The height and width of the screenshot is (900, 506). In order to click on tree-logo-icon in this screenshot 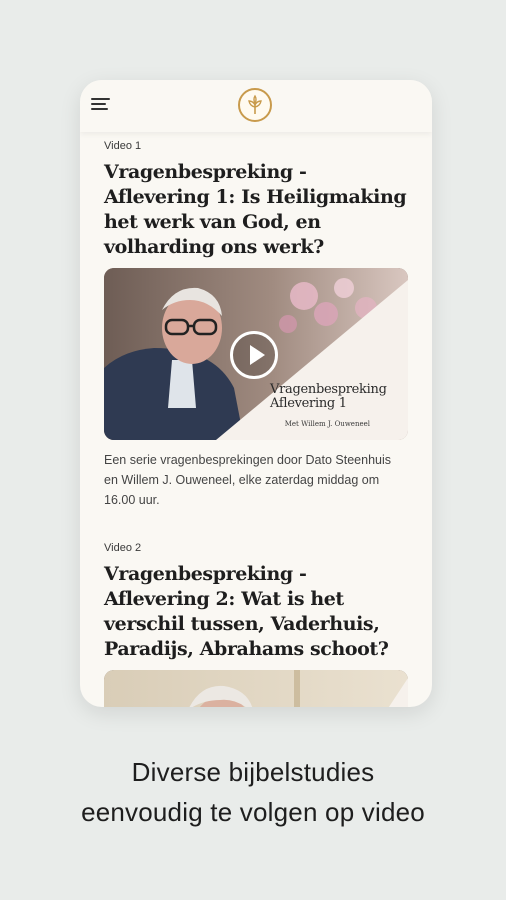, I will do `click(255, 105)`.